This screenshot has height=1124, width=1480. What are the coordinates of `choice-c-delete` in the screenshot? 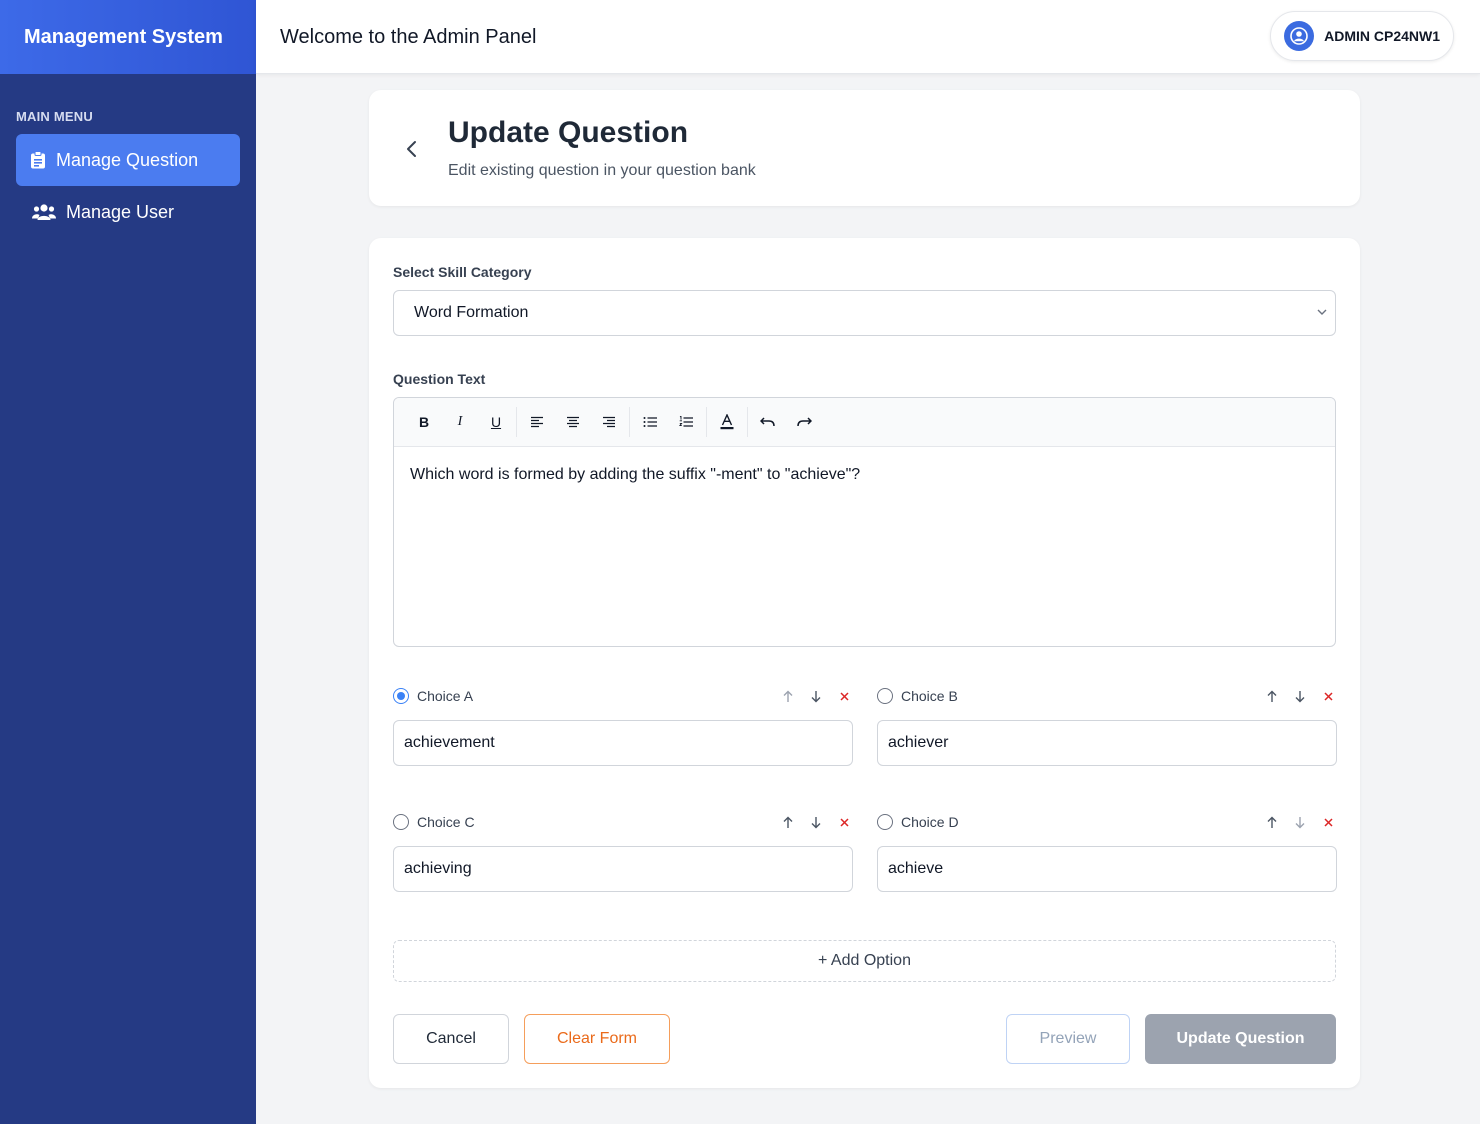 It's located at (844, 822).